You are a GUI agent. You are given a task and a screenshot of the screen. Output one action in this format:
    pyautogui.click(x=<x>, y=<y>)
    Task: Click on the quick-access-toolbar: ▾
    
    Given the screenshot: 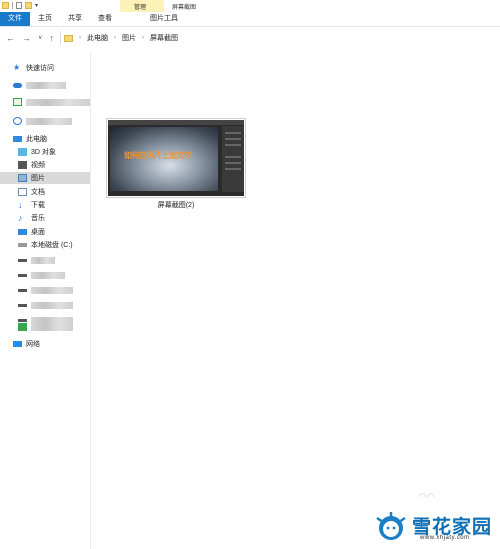 What is the action you would take?
    pyautogui.click(x=20, y=5)
    